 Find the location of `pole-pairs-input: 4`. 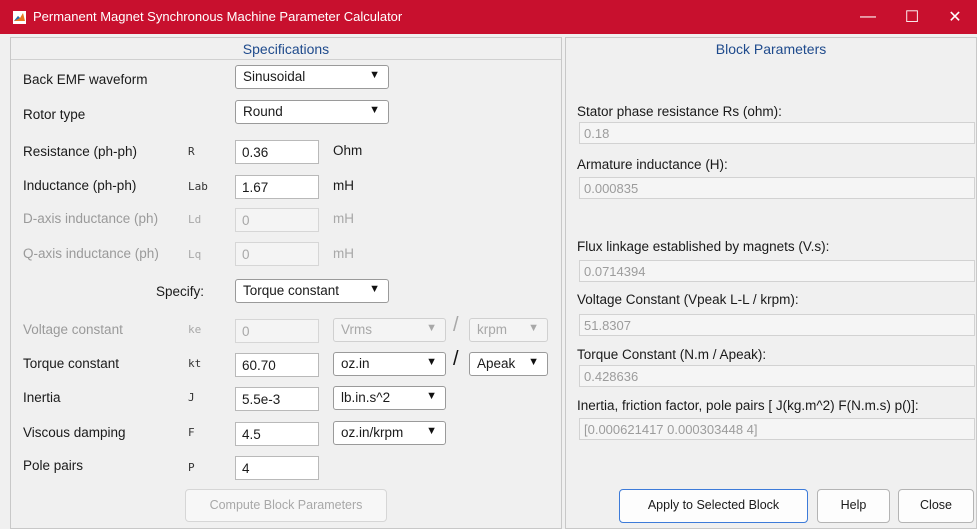

pole-pairs-input: 4 is located at coordinates (277, 468).